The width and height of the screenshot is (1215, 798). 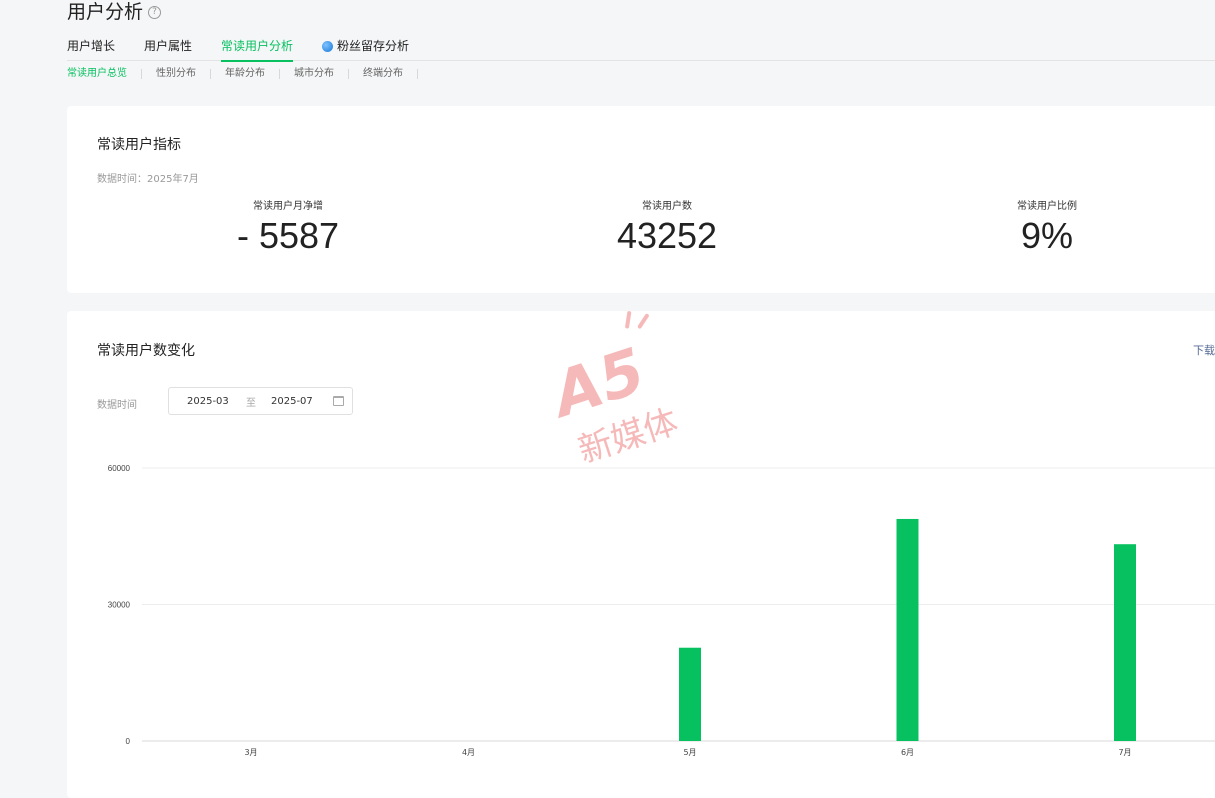 I want to click on x-tick-label: 4月, so click(x=468, y=752).